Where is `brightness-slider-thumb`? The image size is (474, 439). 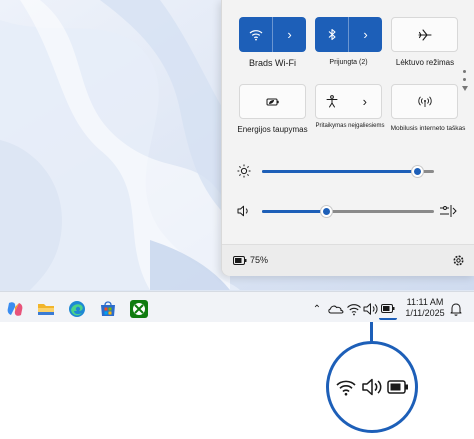
brightness-slider-thumb is located at coordinates (417, 171).